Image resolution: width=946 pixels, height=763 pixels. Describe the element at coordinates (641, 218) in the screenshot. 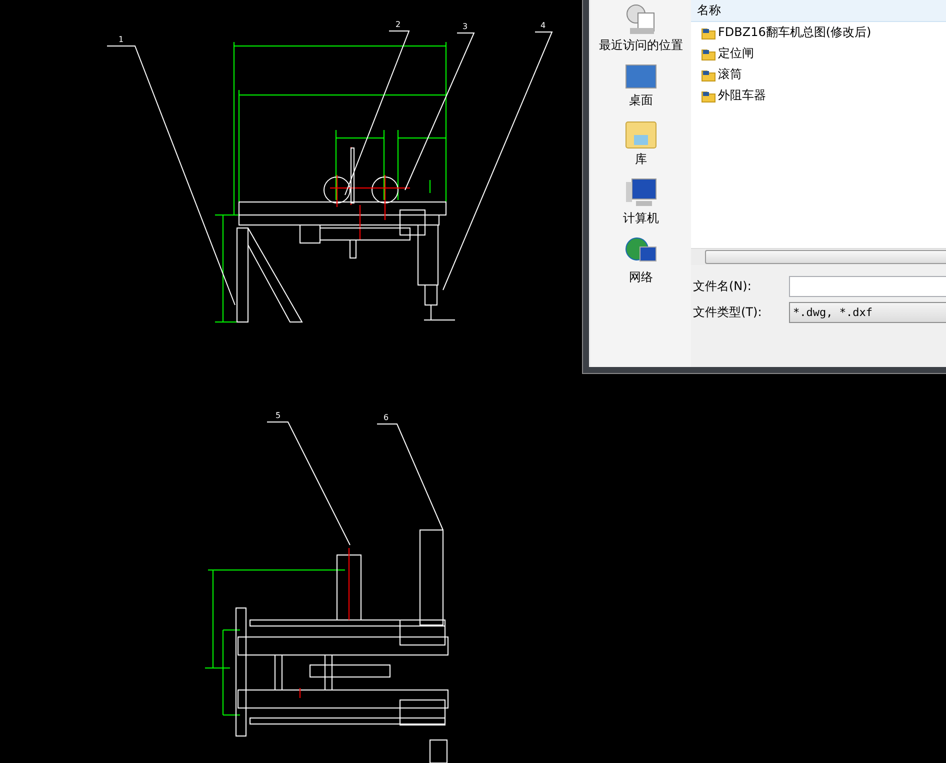

I see `place-item: 计算机` at that location.